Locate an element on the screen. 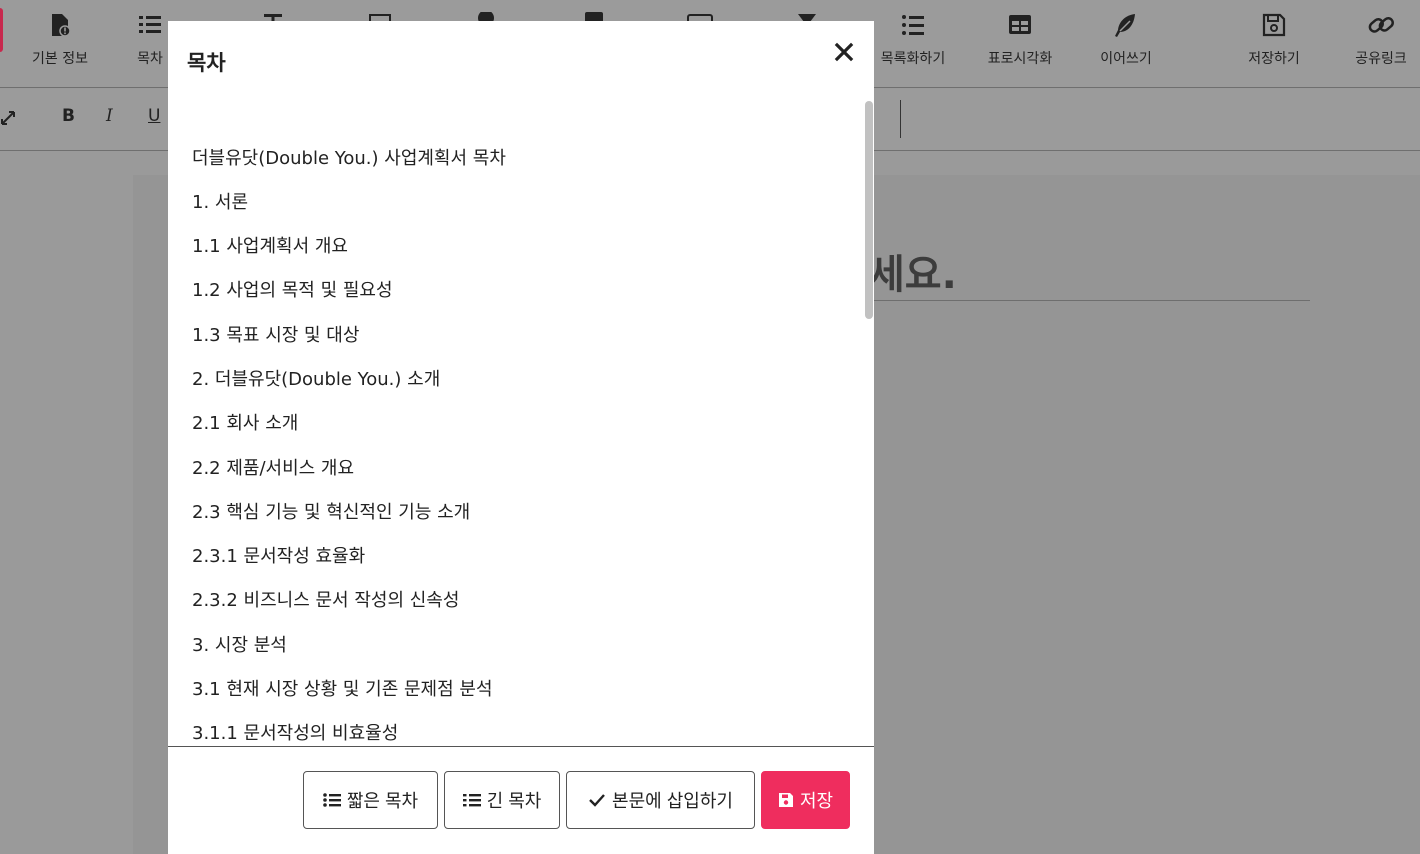 The height and width of the screenshot is (854, 1420). toc-item: 2.2 제품/서비스 개요 is located at coordinates (273, 468).